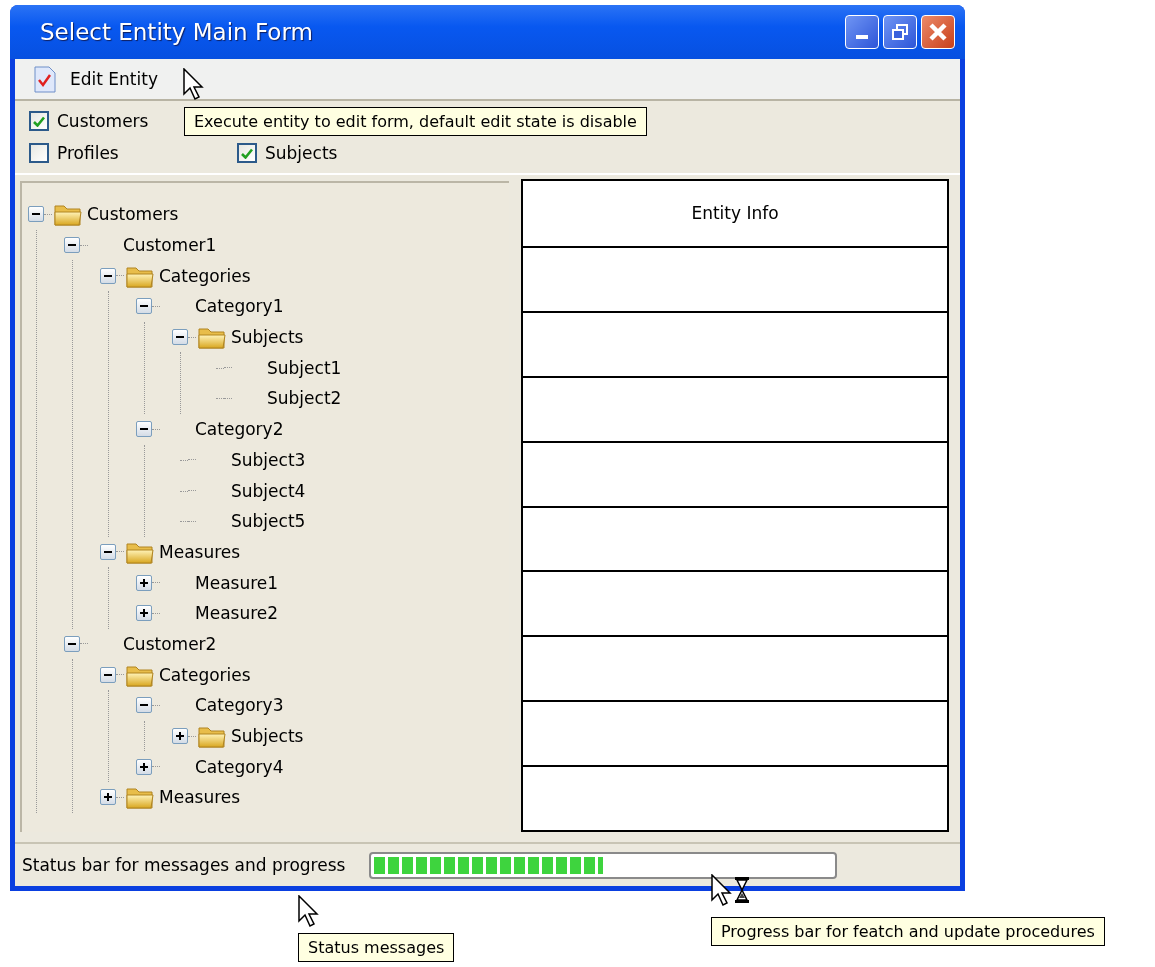 The width and height of the screenshot is (1155, 967). Describe the element at coordinates (862, 37) in the screenshot. I see `minimize-icon` at that location.